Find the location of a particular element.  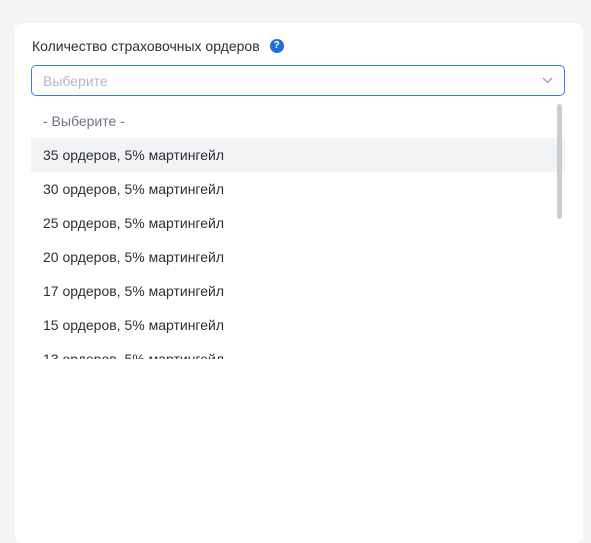

safety-orders-select: Выберите is located at coordinates (298, 80).